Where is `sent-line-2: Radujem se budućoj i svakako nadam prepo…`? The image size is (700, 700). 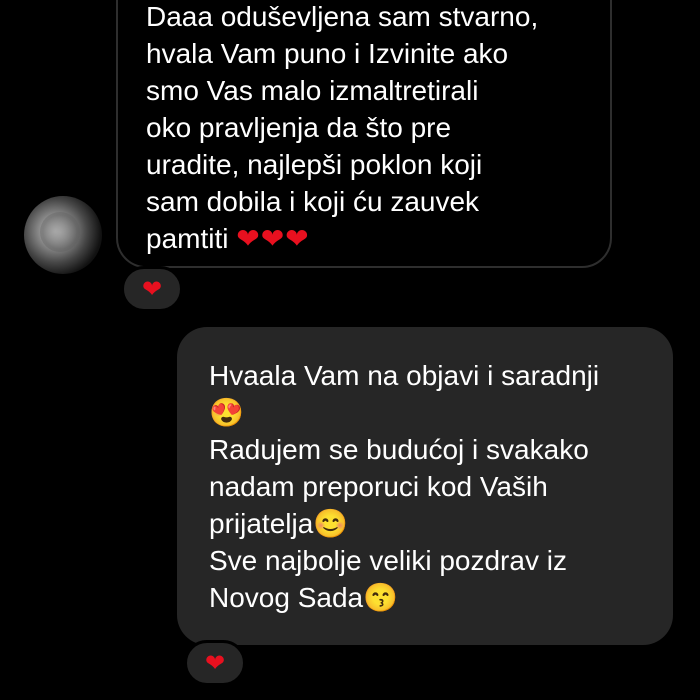 sent-line-2: Radujem se budućoj i svakako nadam prepo… is located at coordinates (399, 486).